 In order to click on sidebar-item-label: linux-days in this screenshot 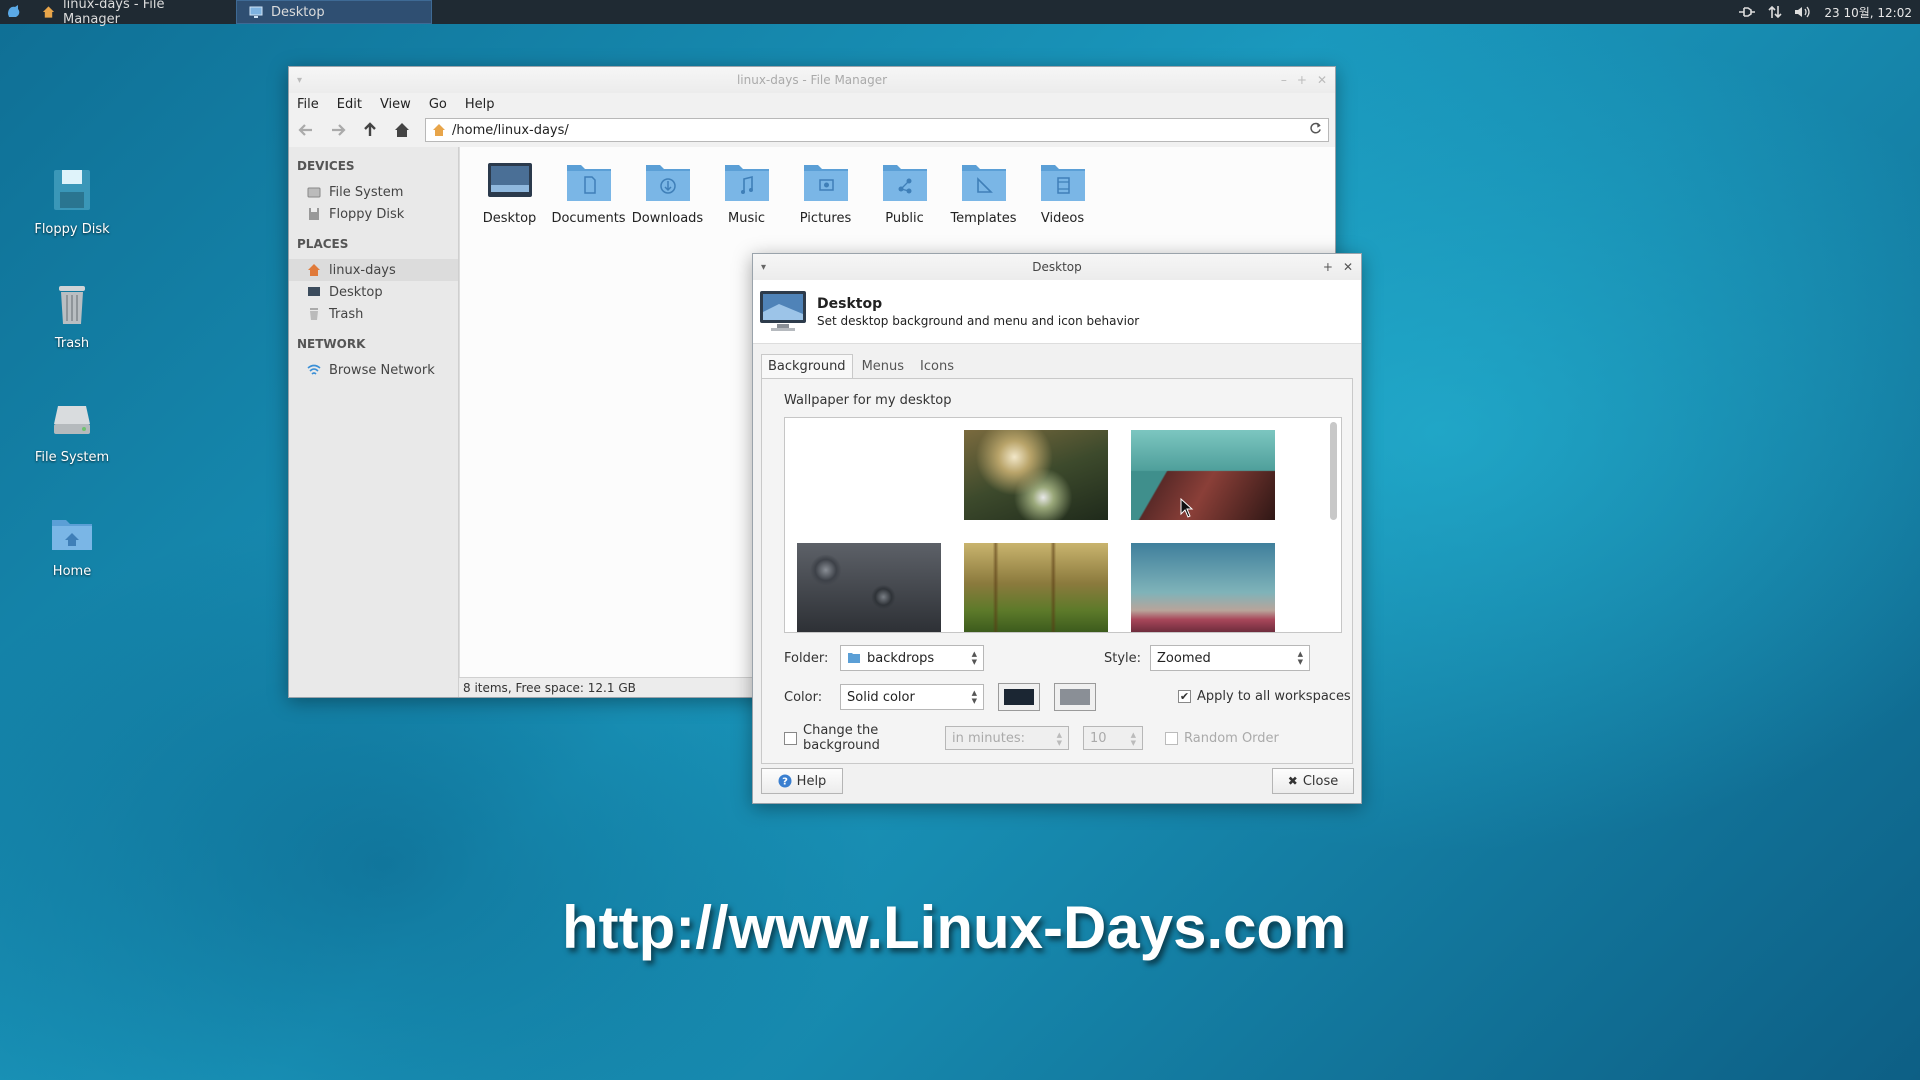, I will do `click(362, 270)`.